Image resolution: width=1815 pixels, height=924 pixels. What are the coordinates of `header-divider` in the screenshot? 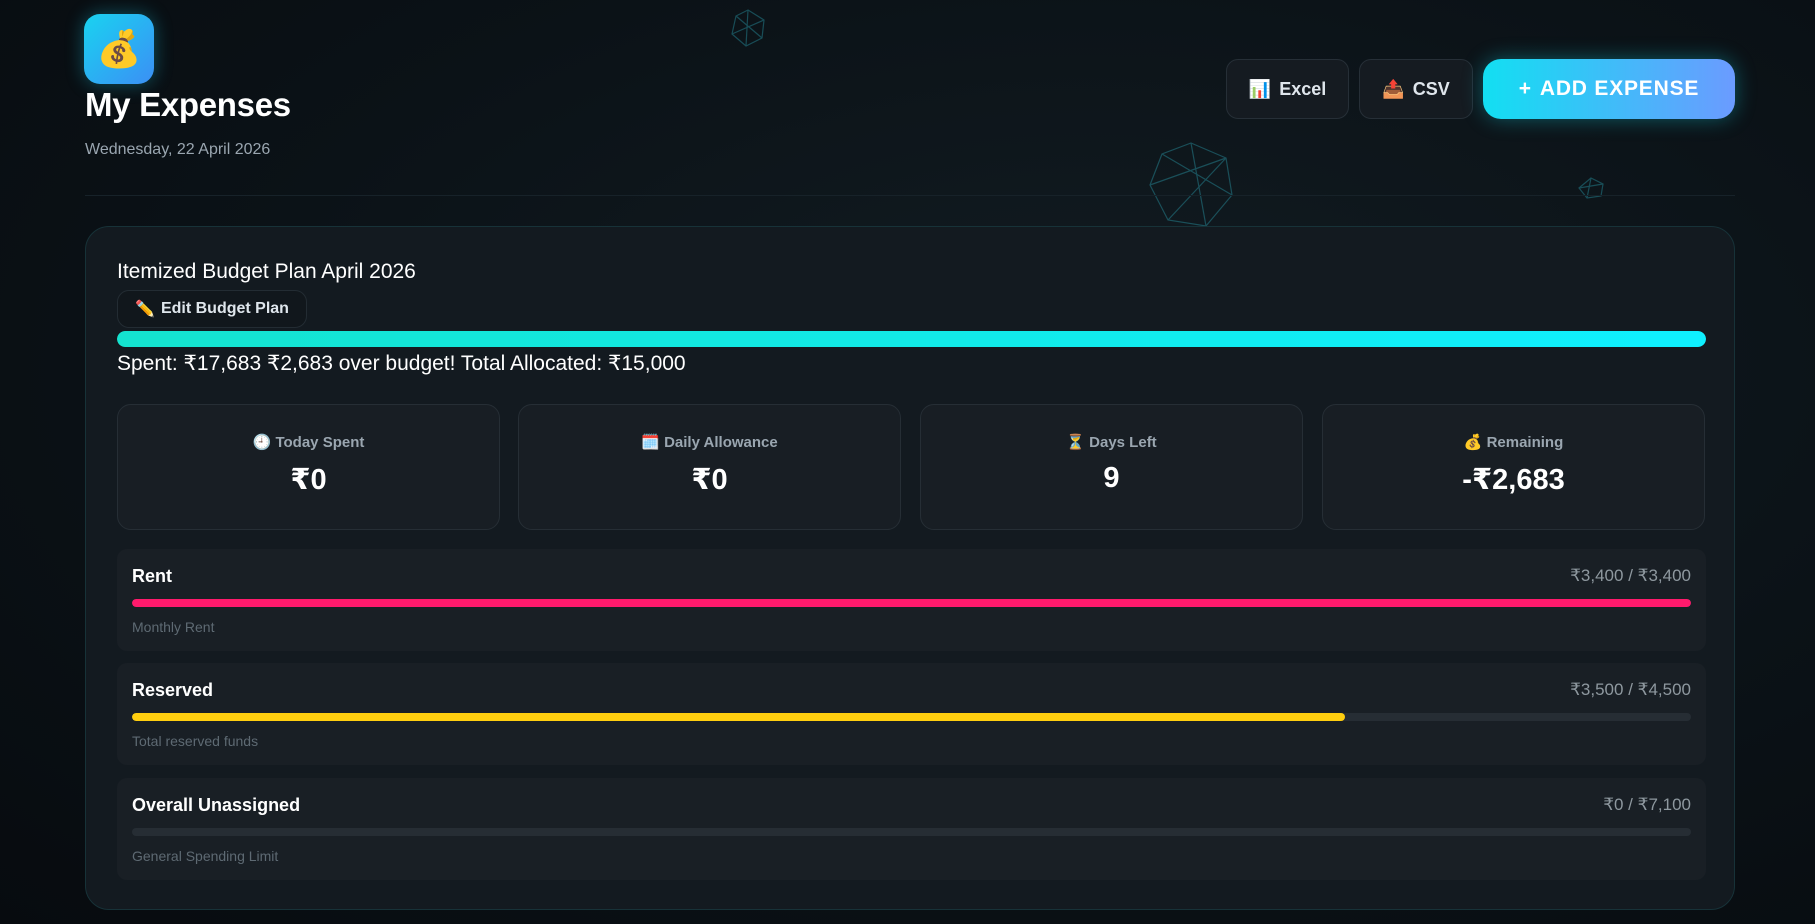 It's located at (910, 195).